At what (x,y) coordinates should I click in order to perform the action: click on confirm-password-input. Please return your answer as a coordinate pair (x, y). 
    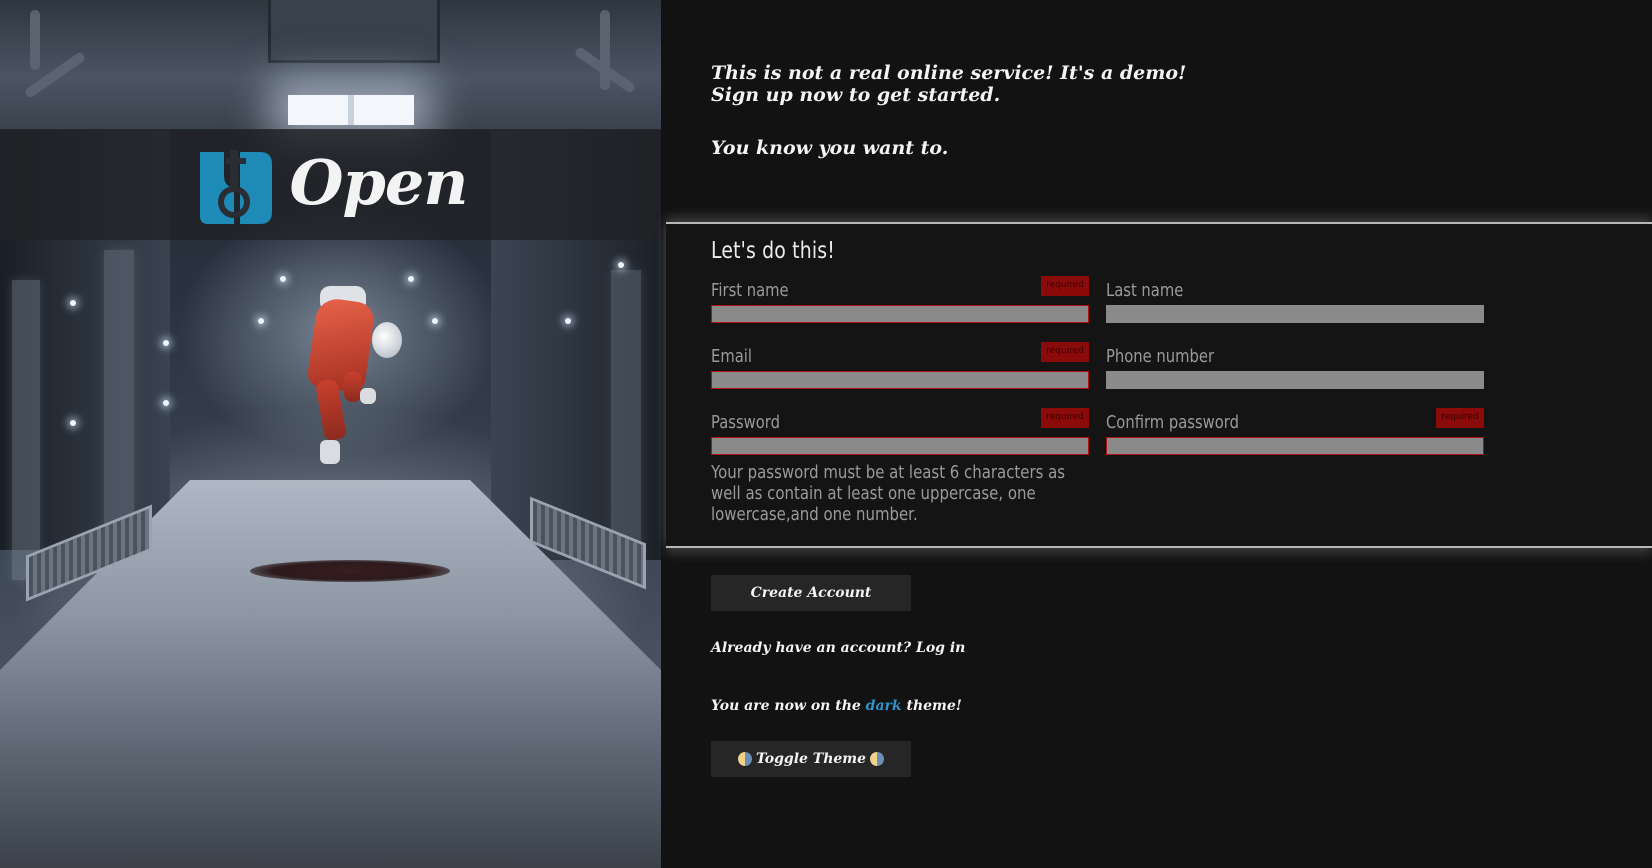
    Looking at the image, I should click on (1295, 446).